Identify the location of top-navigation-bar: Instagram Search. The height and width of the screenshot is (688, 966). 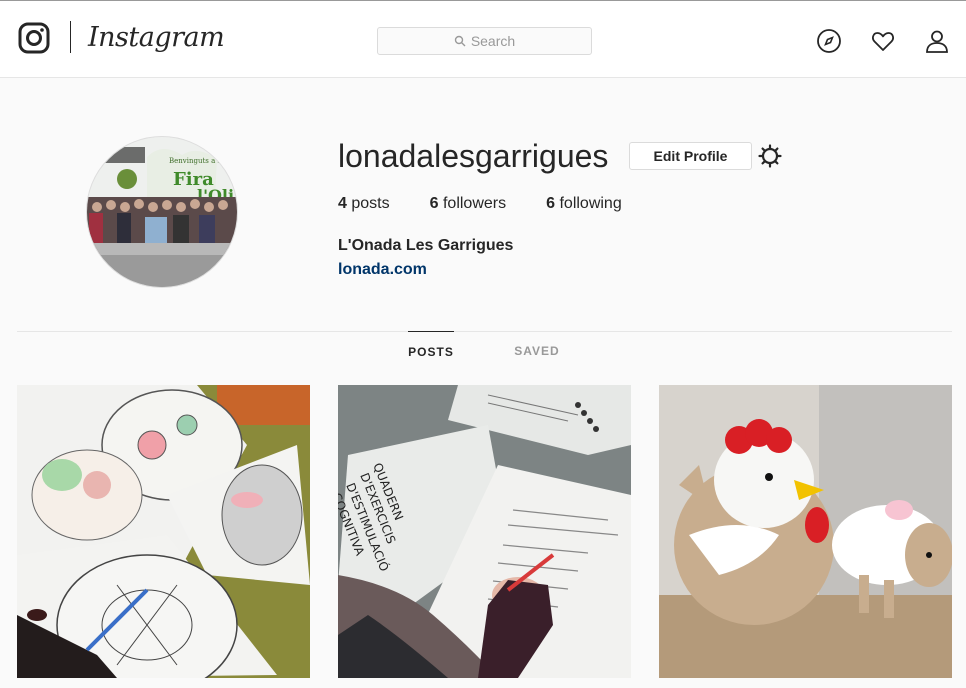
(483, 39).